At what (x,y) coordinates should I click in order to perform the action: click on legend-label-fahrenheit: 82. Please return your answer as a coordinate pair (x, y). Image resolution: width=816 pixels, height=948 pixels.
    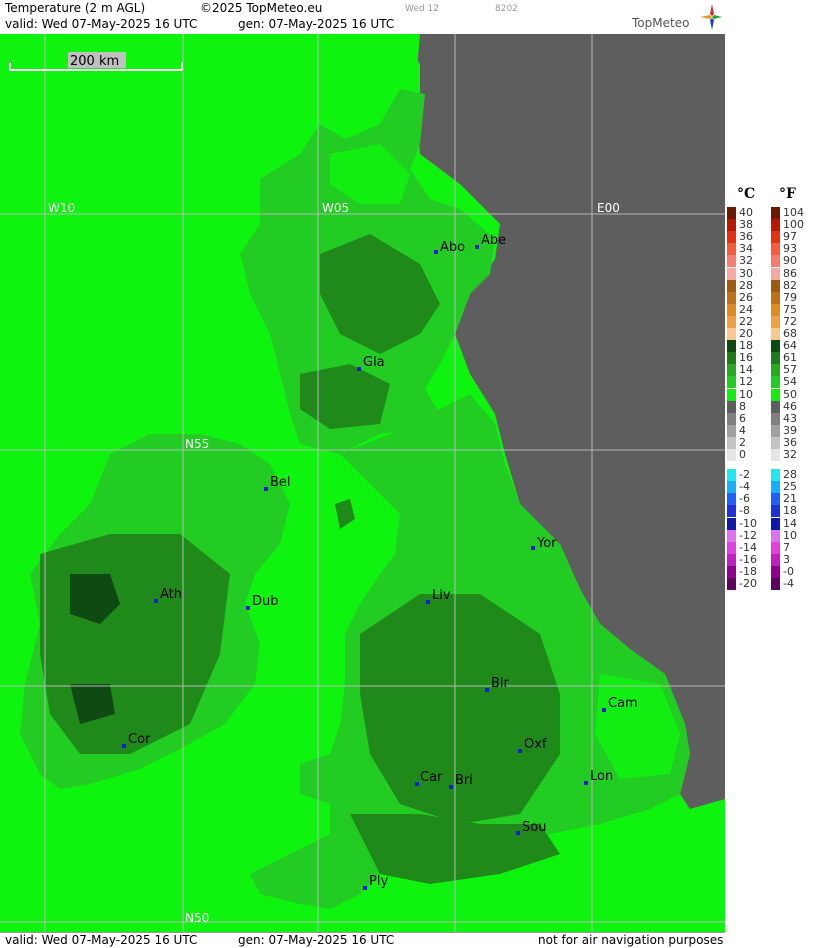
    Looking at the image, I should click on (790, 285).